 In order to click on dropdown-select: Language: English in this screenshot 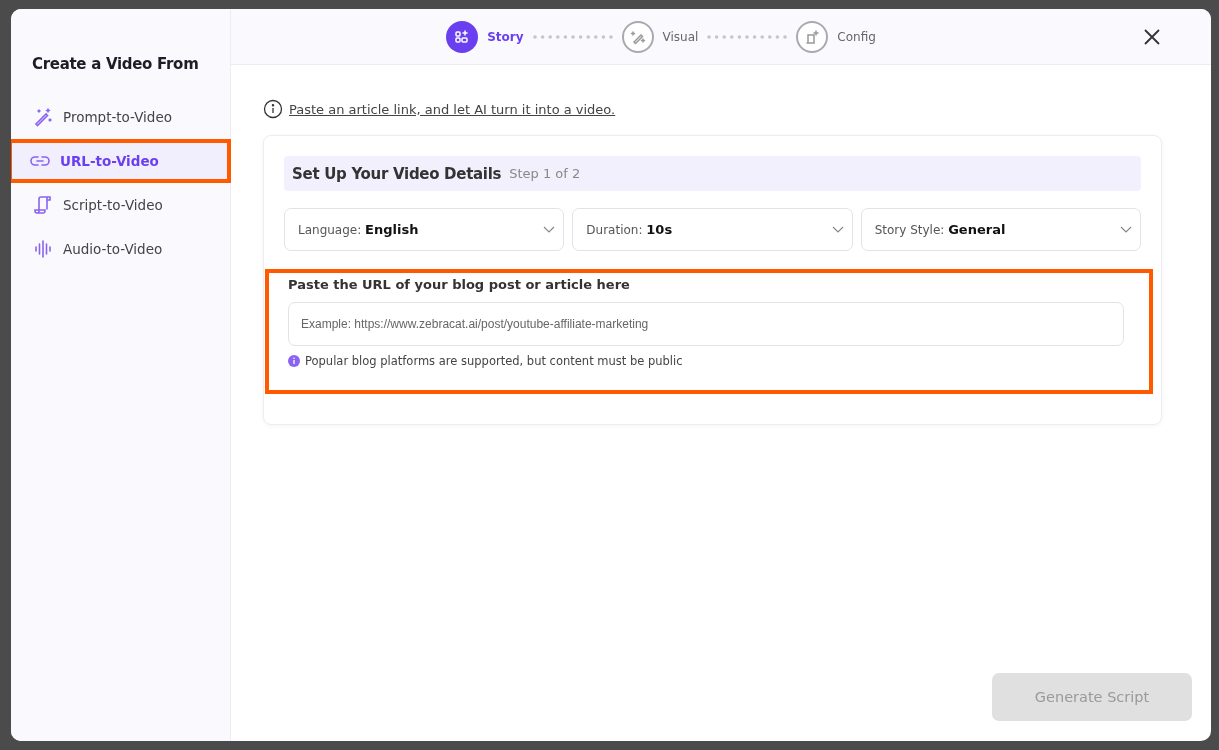, I will do `click(424, 229)`.